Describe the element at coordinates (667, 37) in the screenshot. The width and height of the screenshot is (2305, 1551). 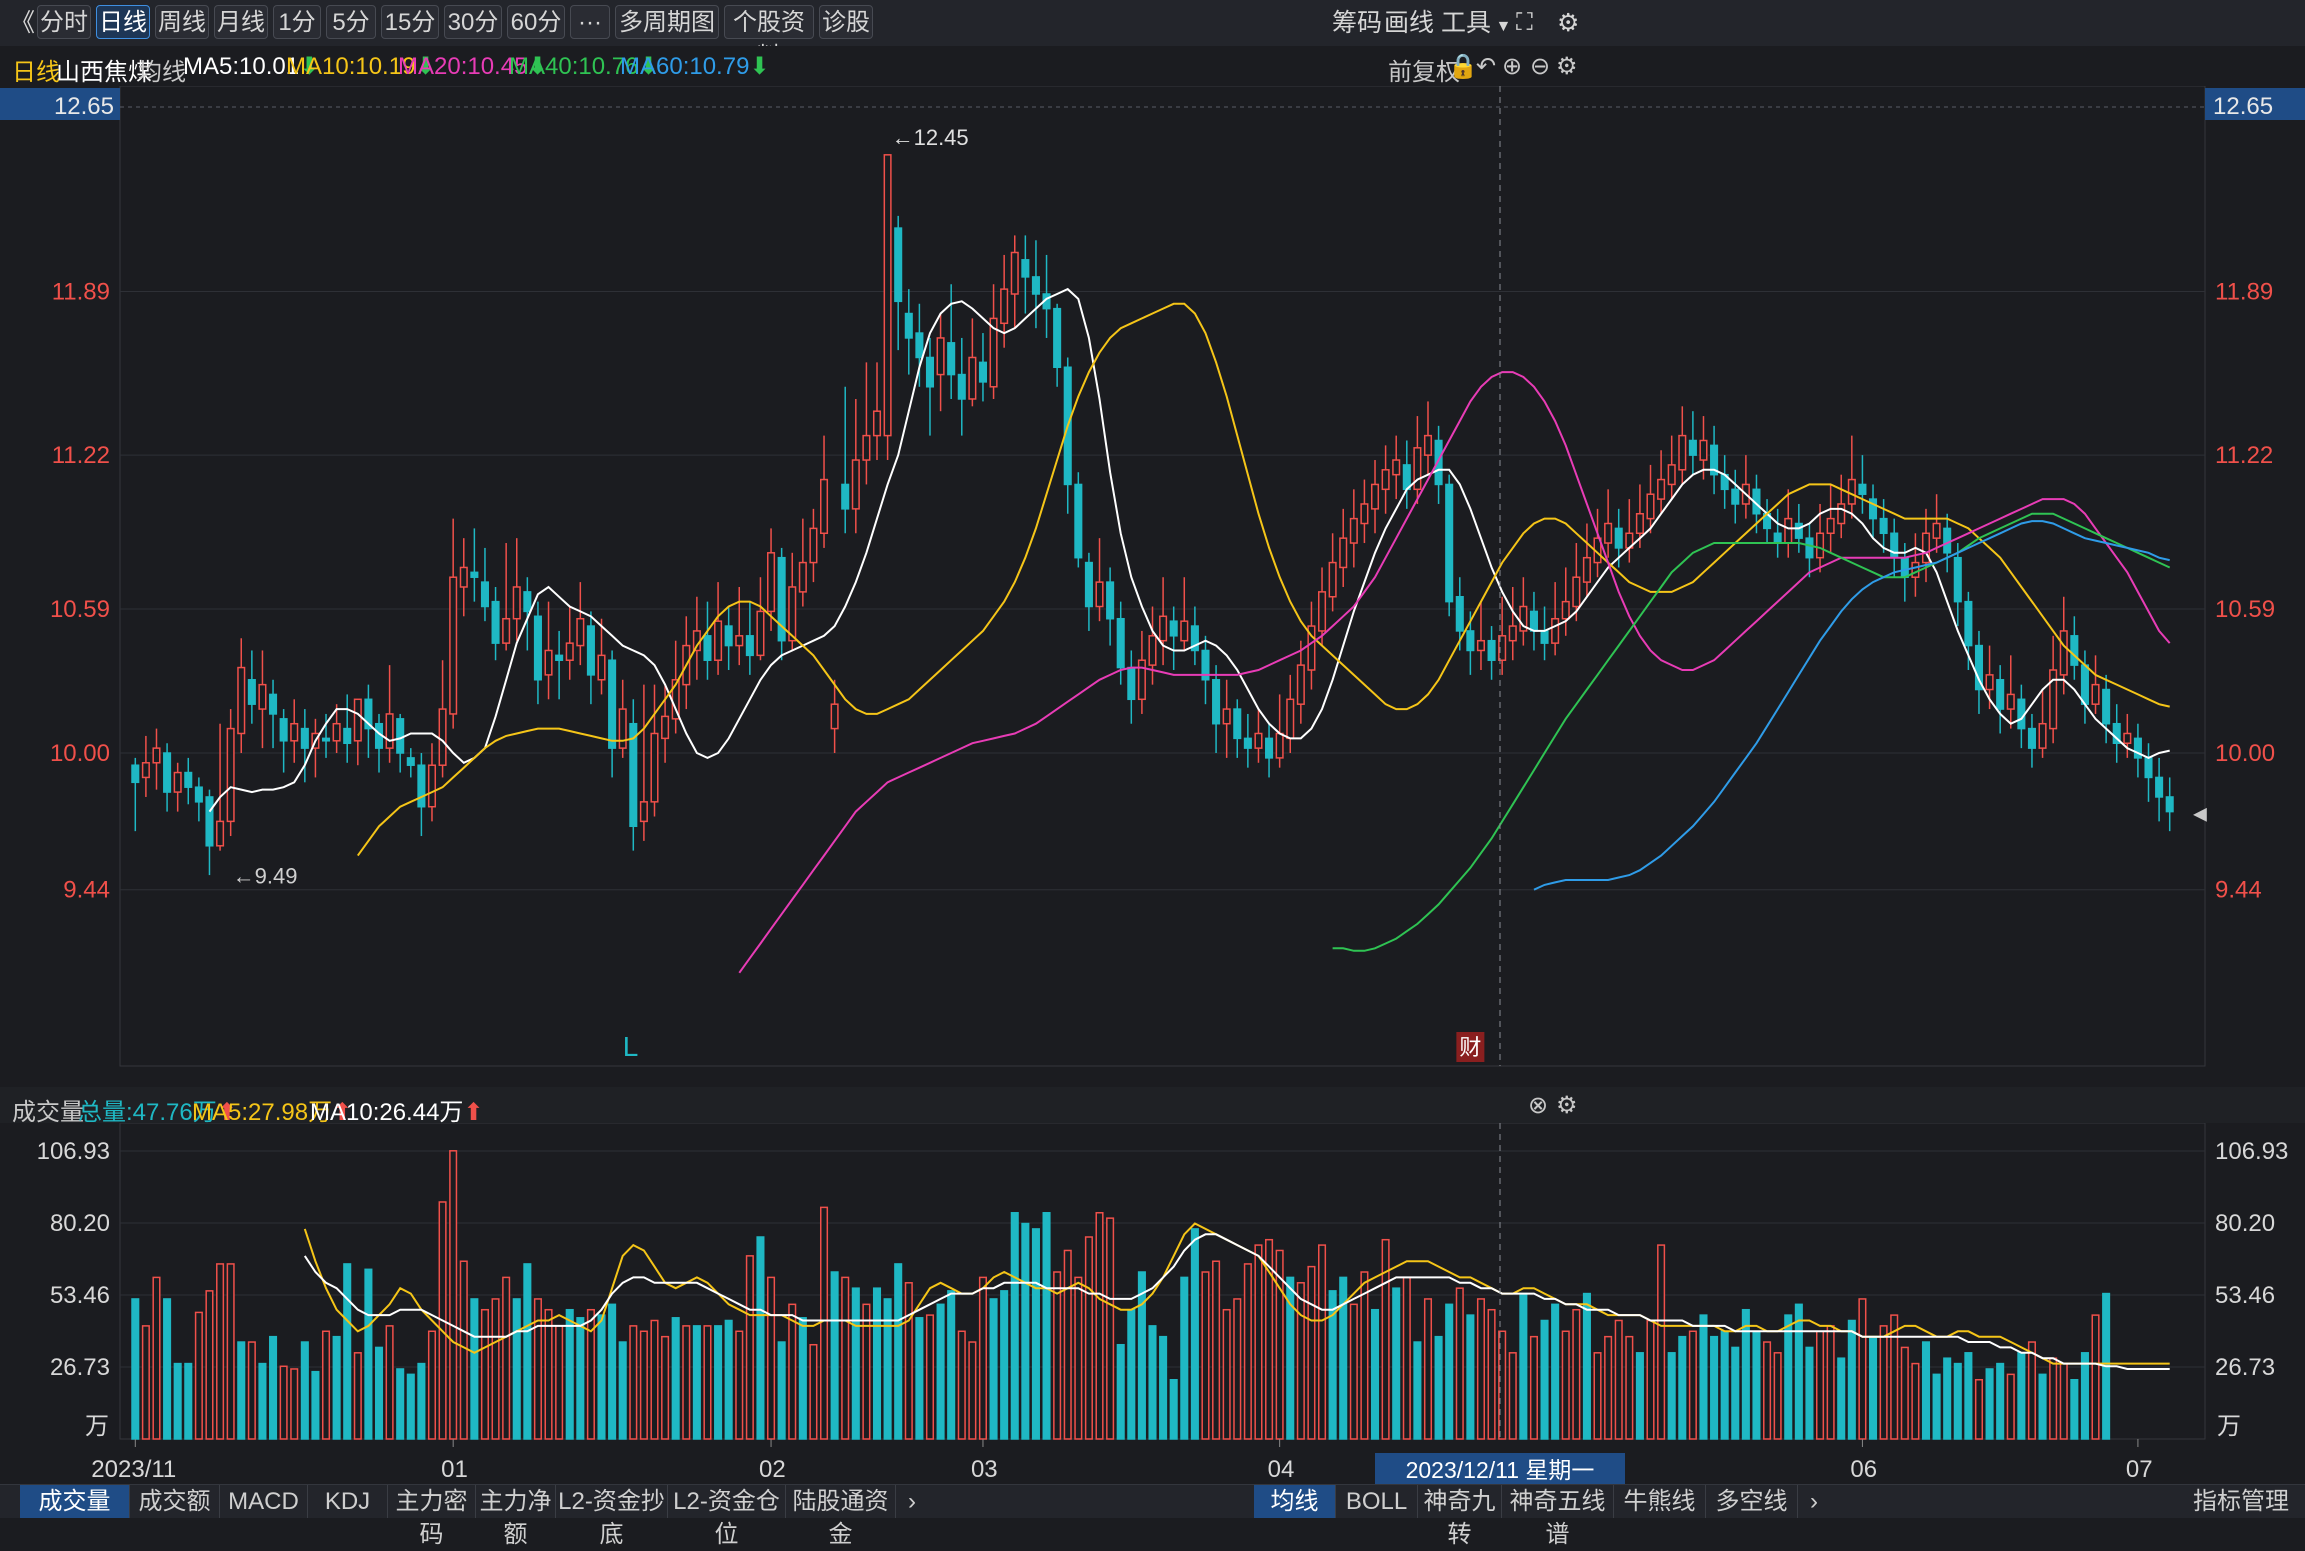
I see `multi-period-chart-dropdown: 多周期图 ⌄` at that location.